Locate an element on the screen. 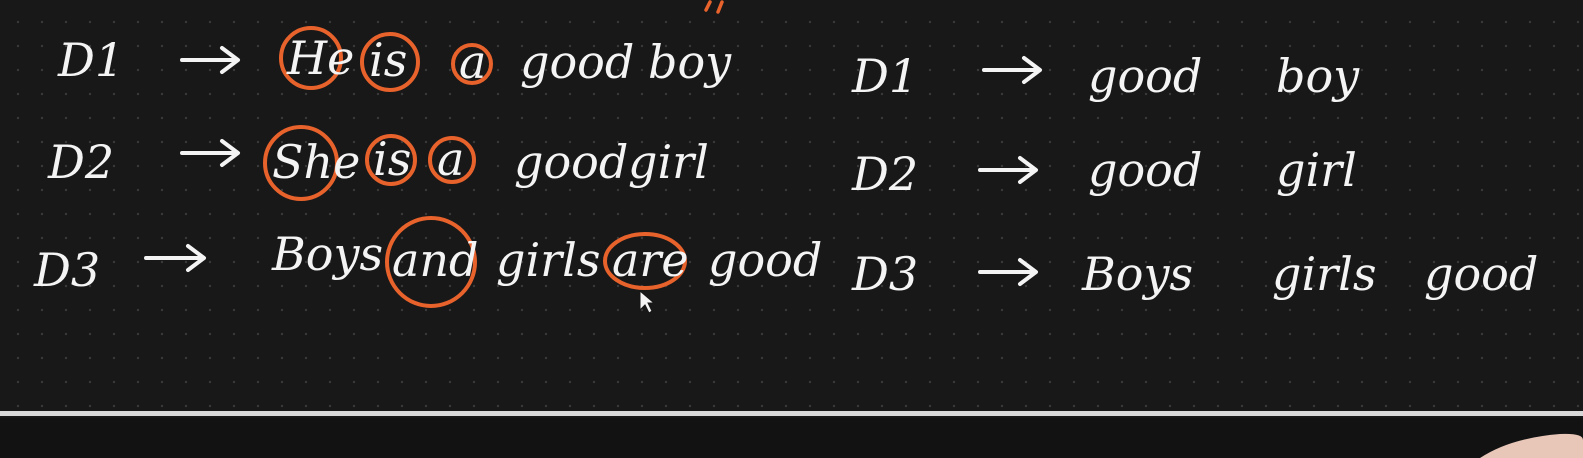 The height and width of the screenshot is (458, 1583). right-word-boys: Boys is located at coordinates (1137, 274).